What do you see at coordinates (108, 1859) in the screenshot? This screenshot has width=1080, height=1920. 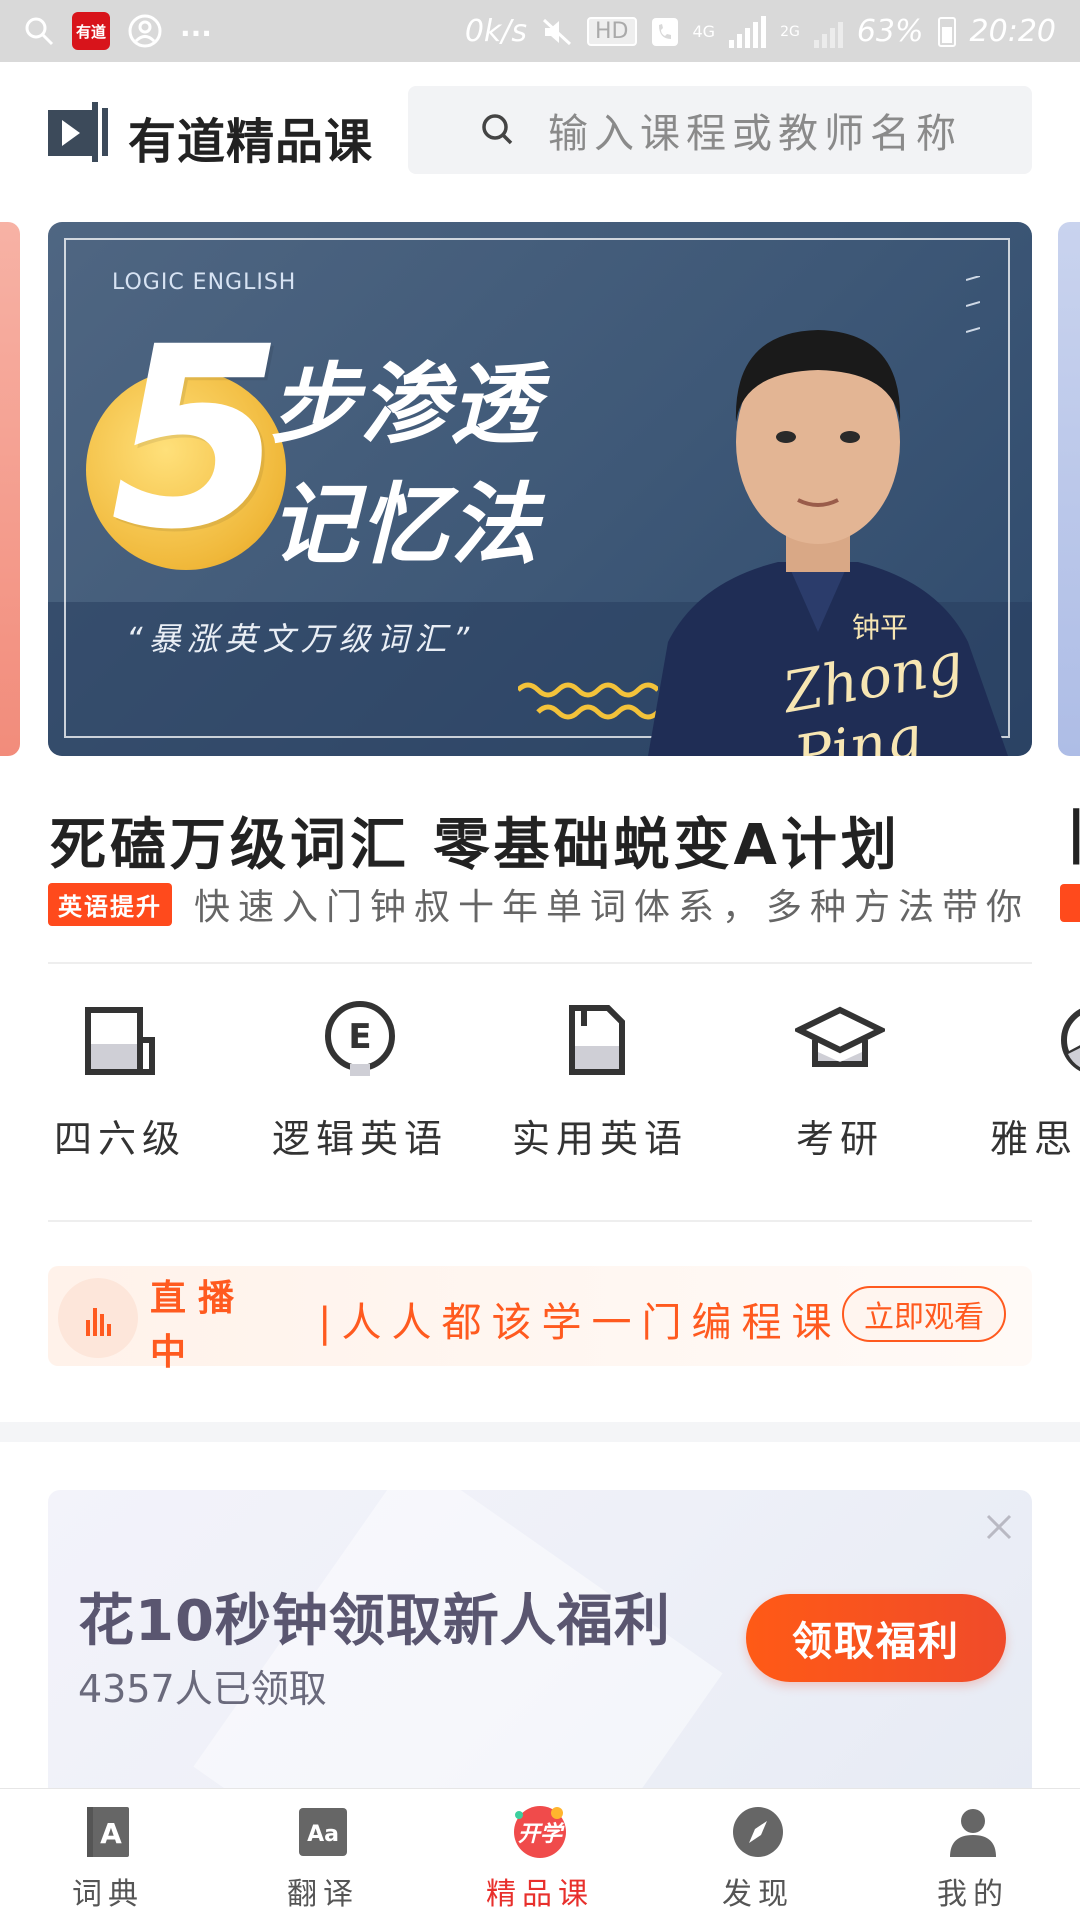 I see `tab-dictionary: A 词典` at bounding box center [108, 1859].